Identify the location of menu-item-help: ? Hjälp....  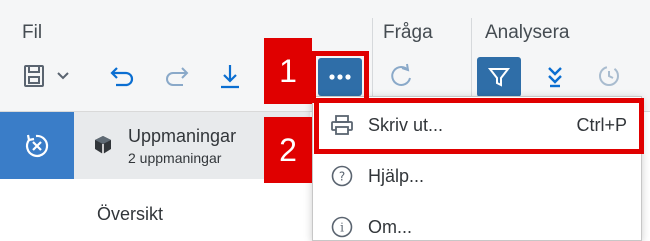
(477, 176).